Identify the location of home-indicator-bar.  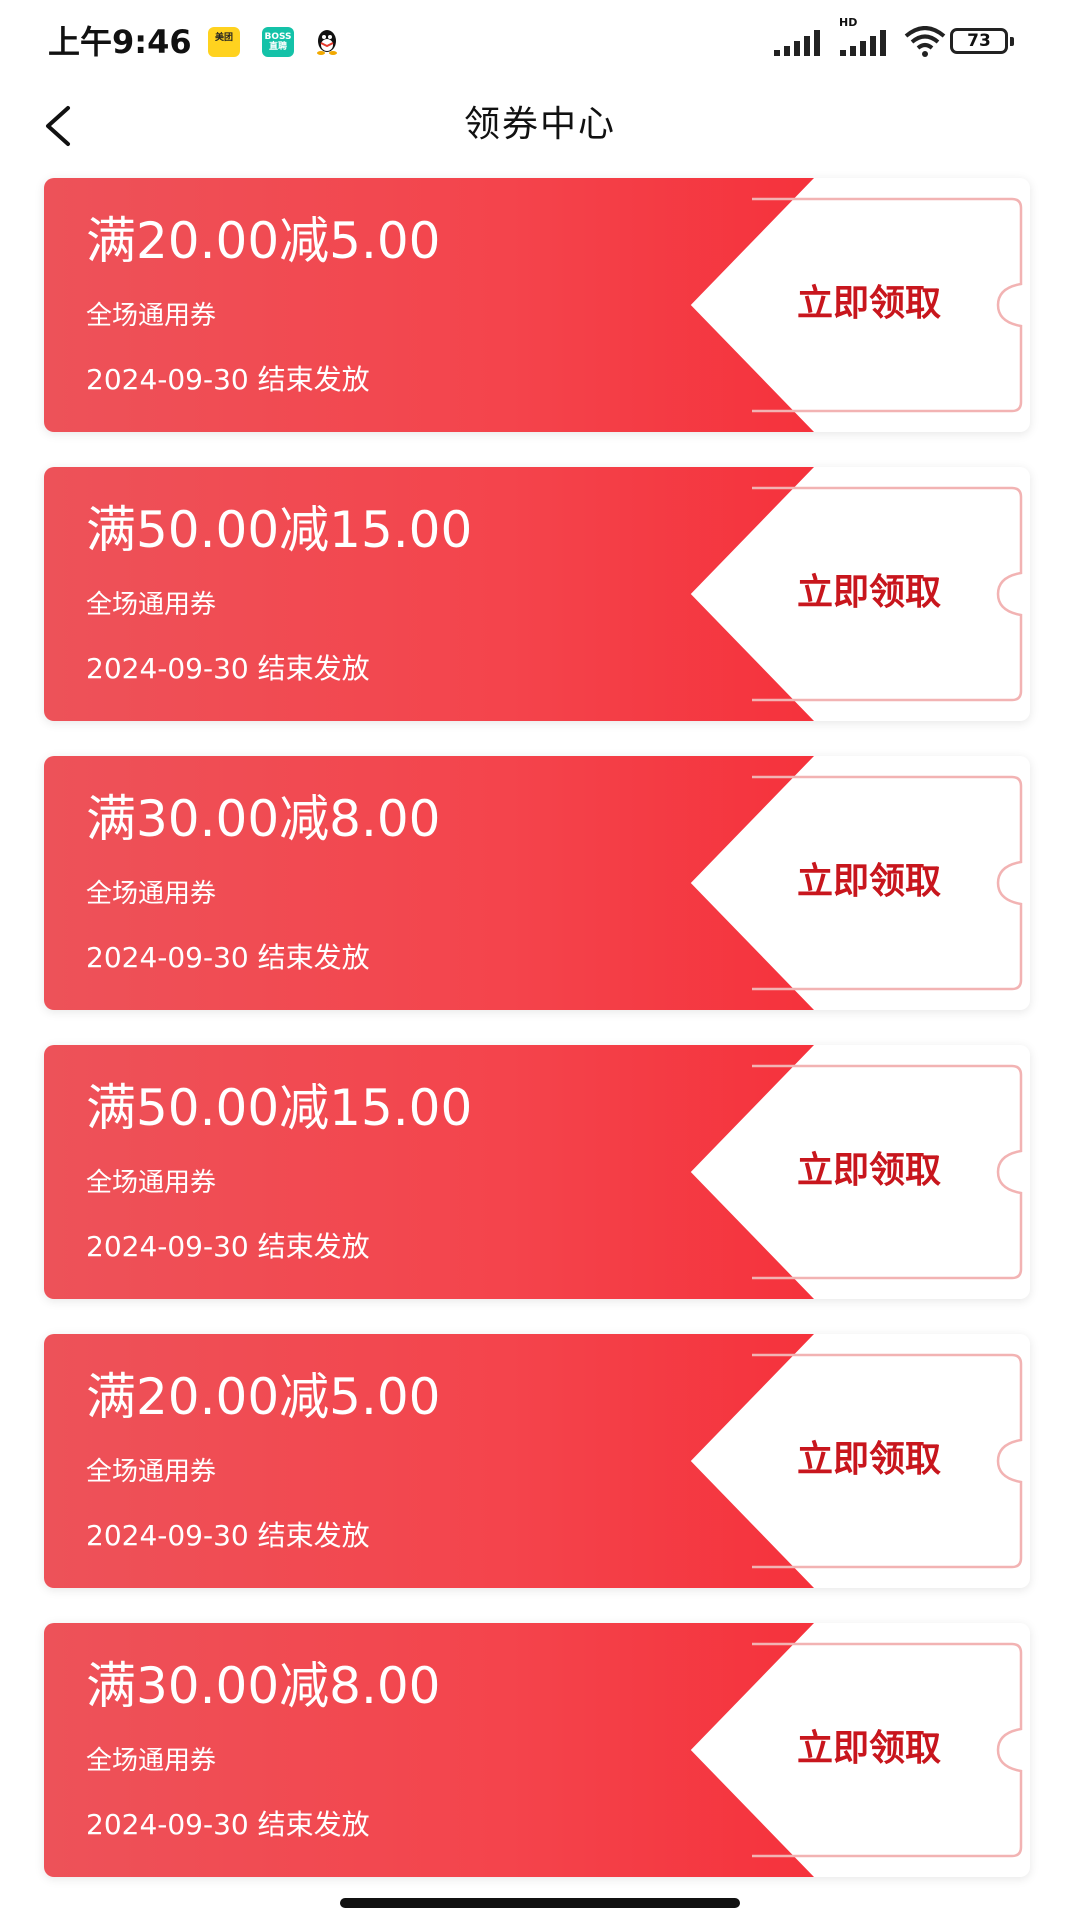
(540, 1903).